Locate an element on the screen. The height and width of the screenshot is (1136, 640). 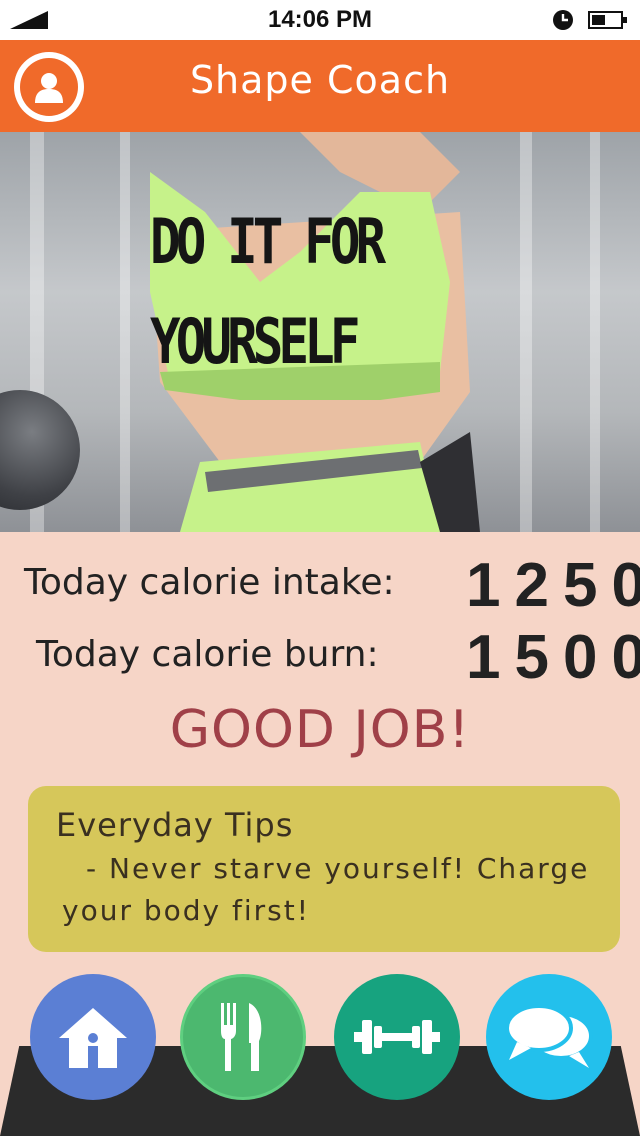
fork-knife-icon is located at coordinates (241, 1037).